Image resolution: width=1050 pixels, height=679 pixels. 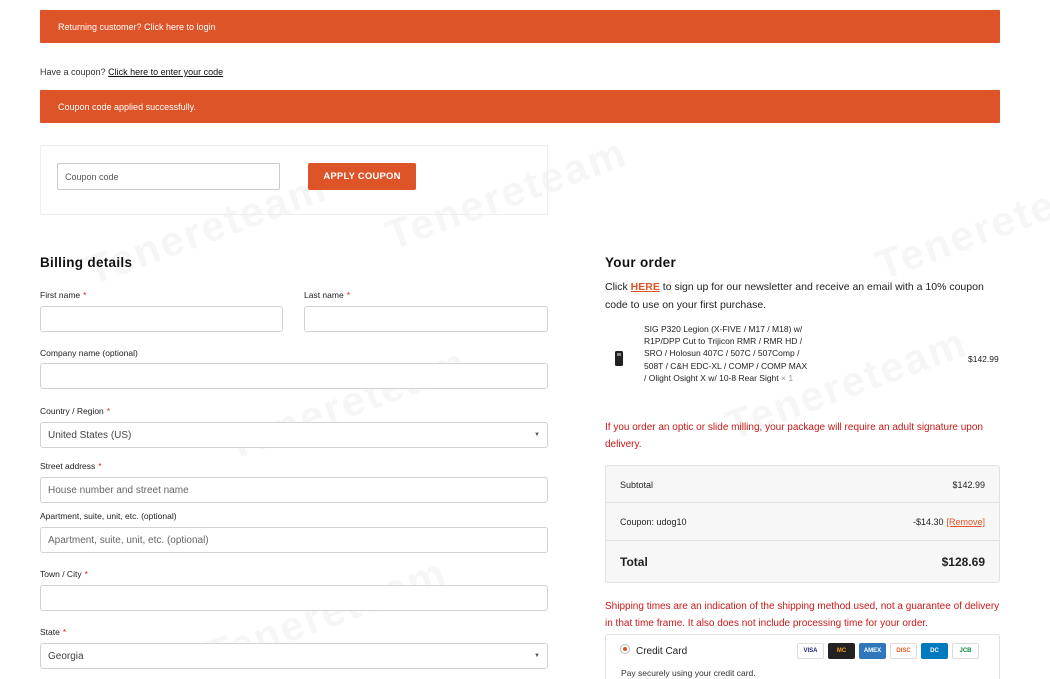 What do you see at coordinates (90, 435) in the screenshot?
I see `country-value: United States (US)` at bounding box center [90, 435].